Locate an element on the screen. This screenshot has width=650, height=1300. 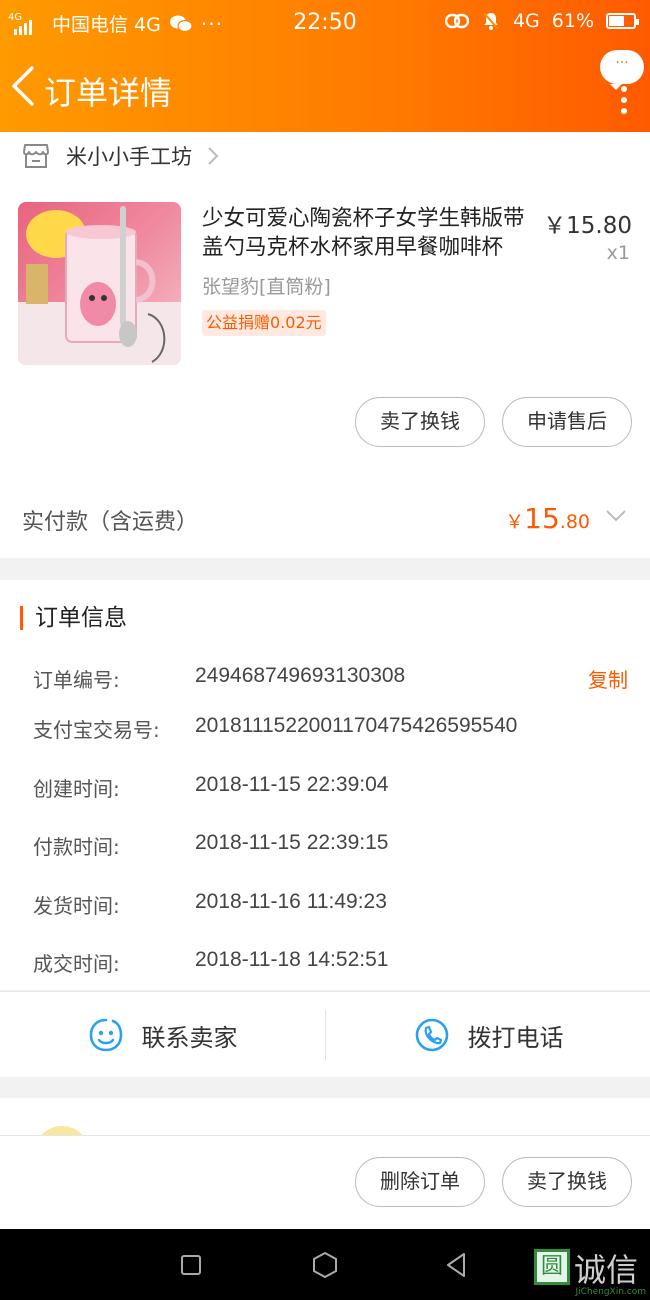
home-icon is located at coordinates (325, 1265).